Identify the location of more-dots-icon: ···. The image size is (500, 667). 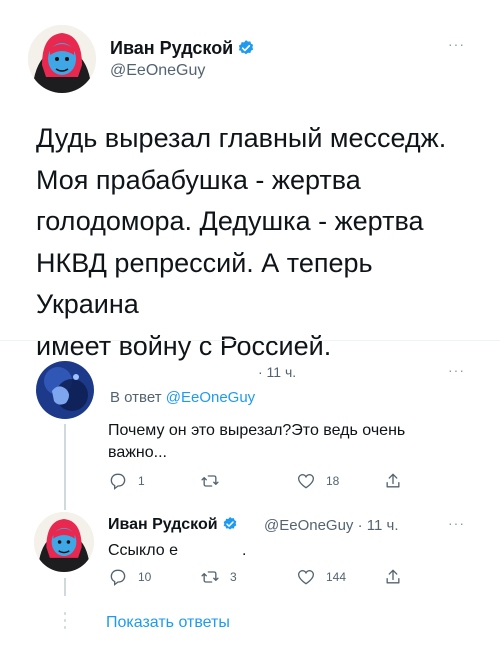
(456, 44).